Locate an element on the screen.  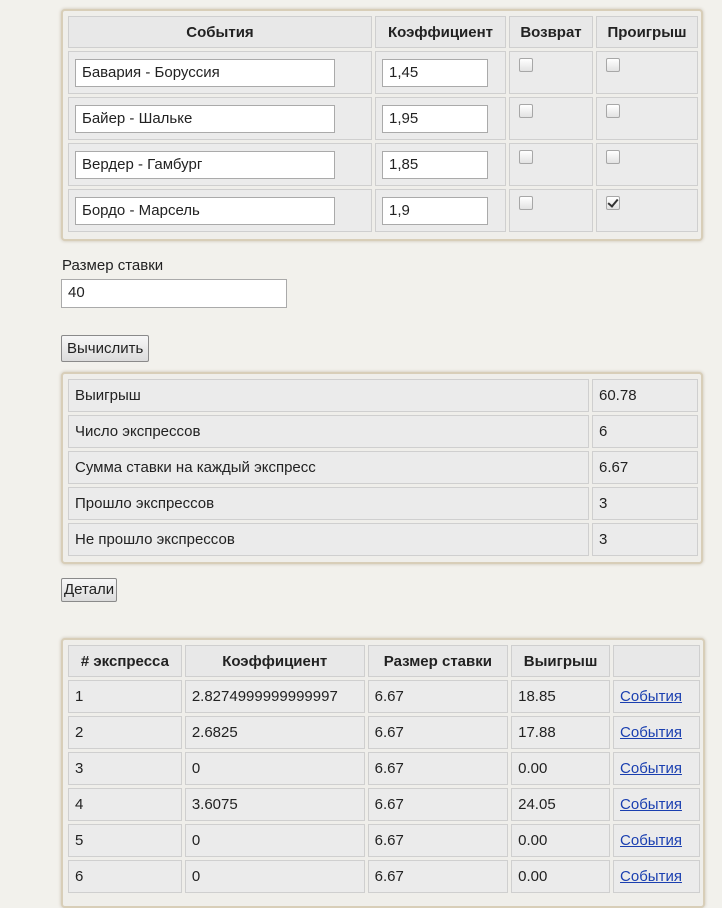
calculate-button: Вычислить is located at coordinates (105, 348).